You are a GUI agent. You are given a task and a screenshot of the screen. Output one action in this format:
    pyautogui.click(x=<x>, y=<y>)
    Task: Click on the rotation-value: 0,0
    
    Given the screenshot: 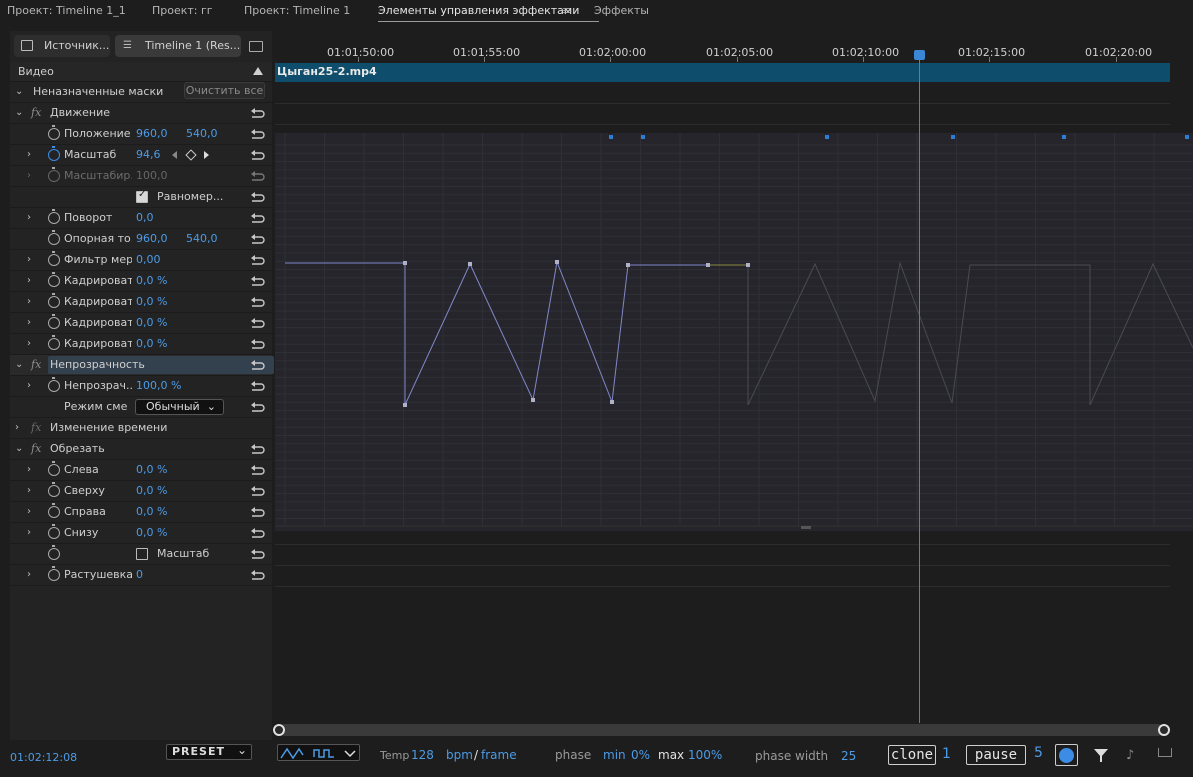 What is the action you would take?
    pyautogui.click(x=145, y=217)
    